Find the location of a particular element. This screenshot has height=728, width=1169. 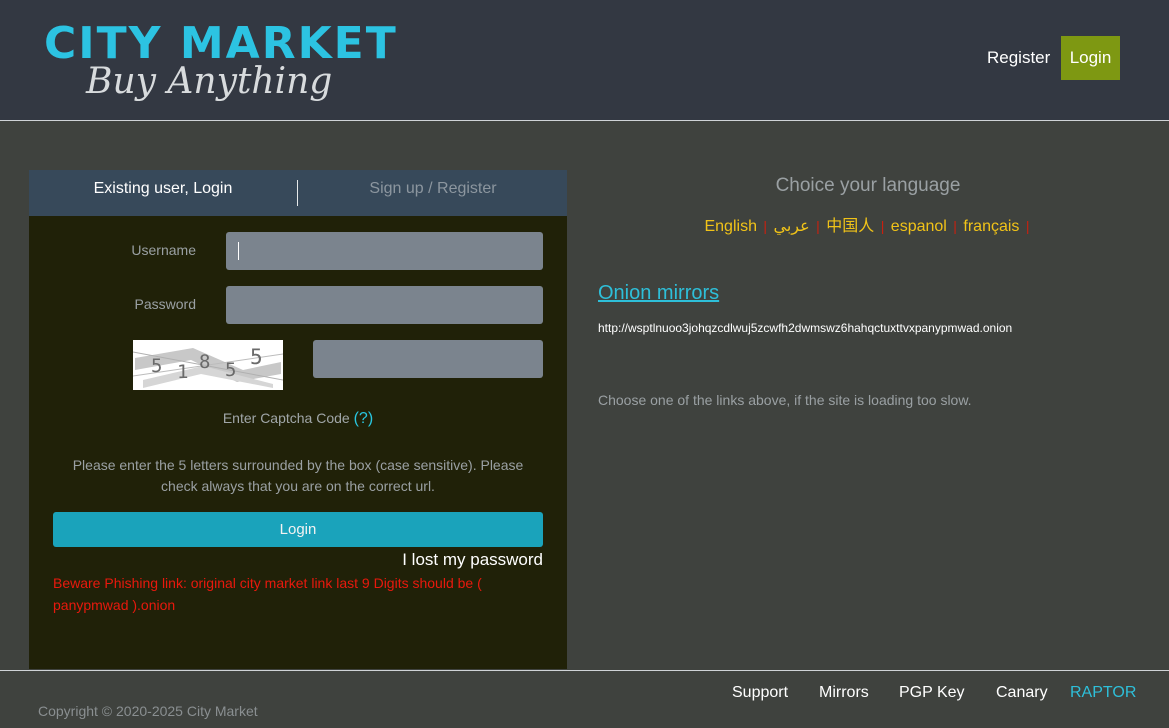

footer-raptor-link: RAPTOR is located at coordinates (1103, 693).